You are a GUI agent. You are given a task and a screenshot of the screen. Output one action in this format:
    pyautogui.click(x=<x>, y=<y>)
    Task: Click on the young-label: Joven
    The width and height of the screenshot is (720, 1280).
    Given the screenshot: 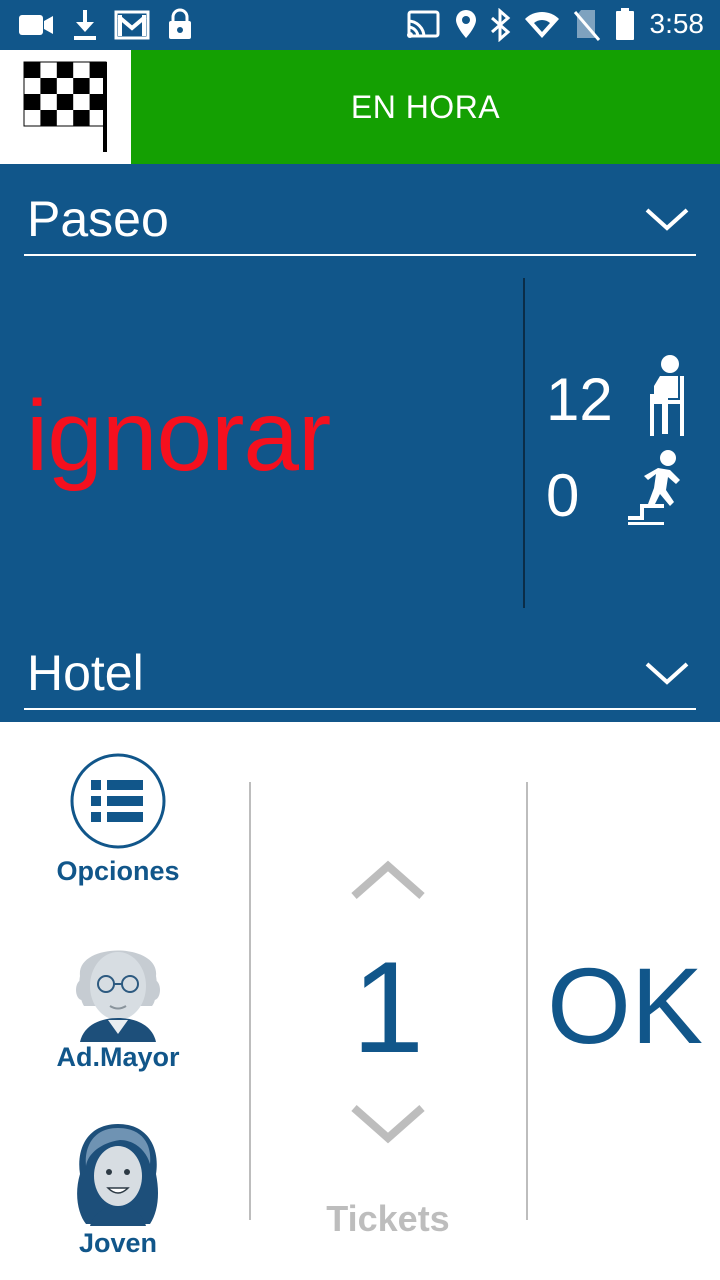 What is the action you would take?
    pyautogui.click(x=118, y=1243)
    